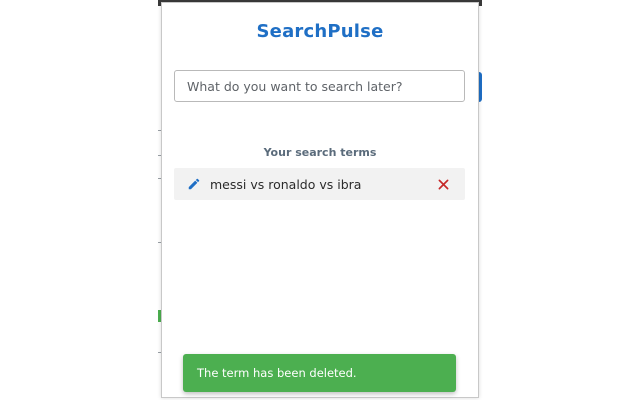  I want to click on list-item: messi vs ronaldo vs ibra, so click(319, 184).